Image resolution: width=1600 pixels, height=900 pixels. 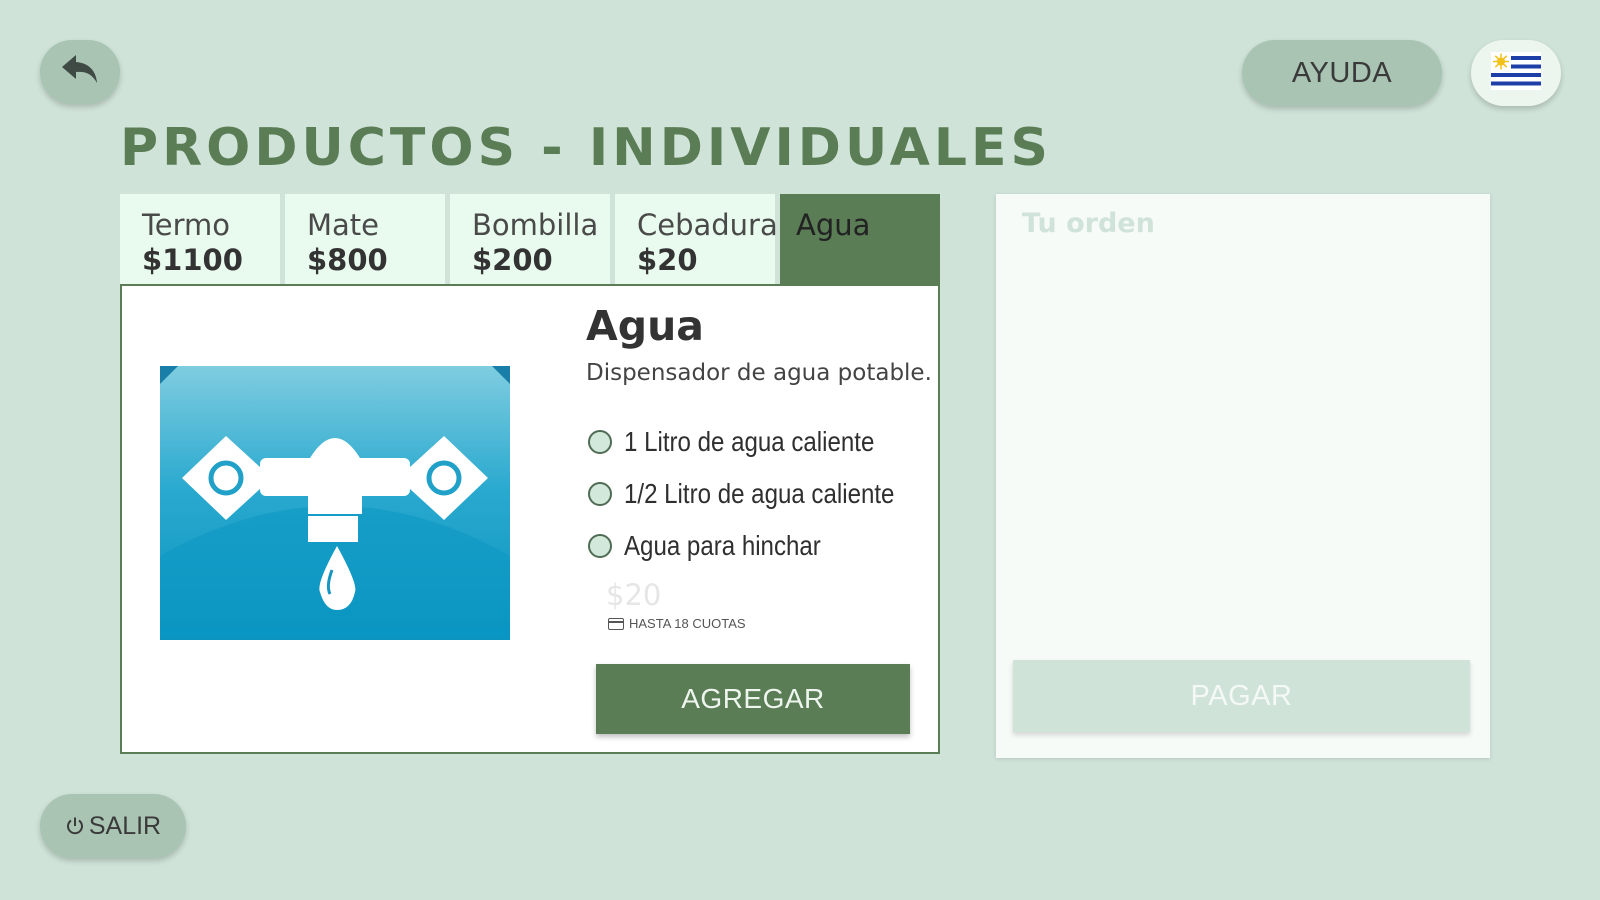 What do you see at coordinates (616, 623) in the screenshot?
I see `credit-card-icon` at bounding box center [616, 623].